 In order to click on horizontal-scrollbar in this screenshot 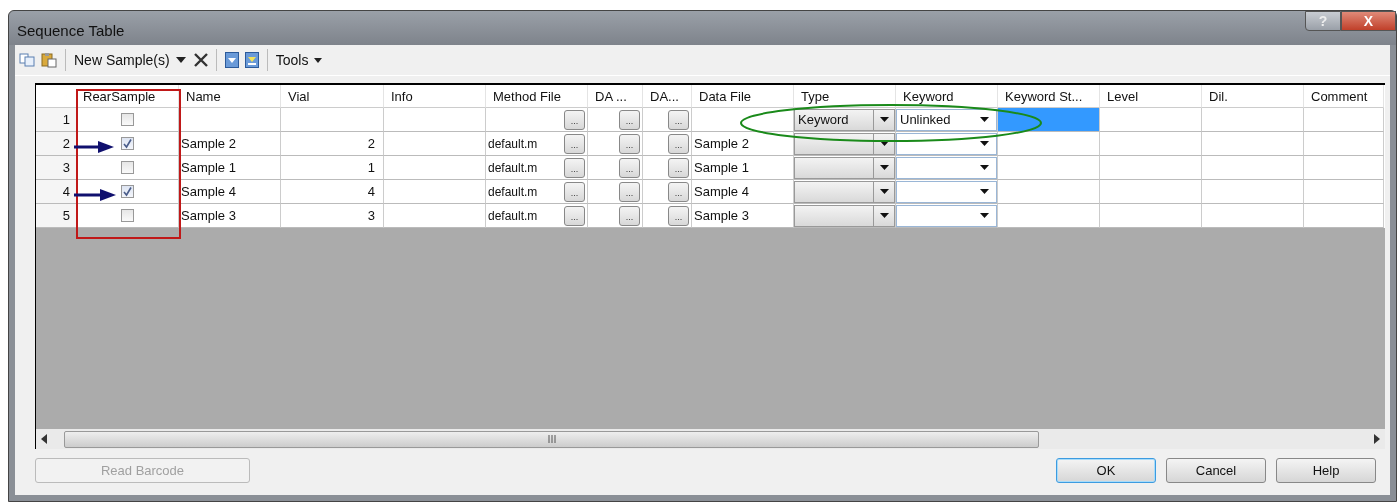, I will do `click(710, 439)`.